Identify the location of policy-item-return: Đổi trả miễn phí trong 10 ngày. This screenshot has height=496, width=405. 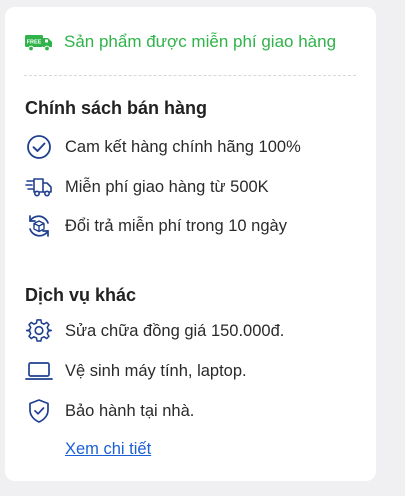
(156, 226).